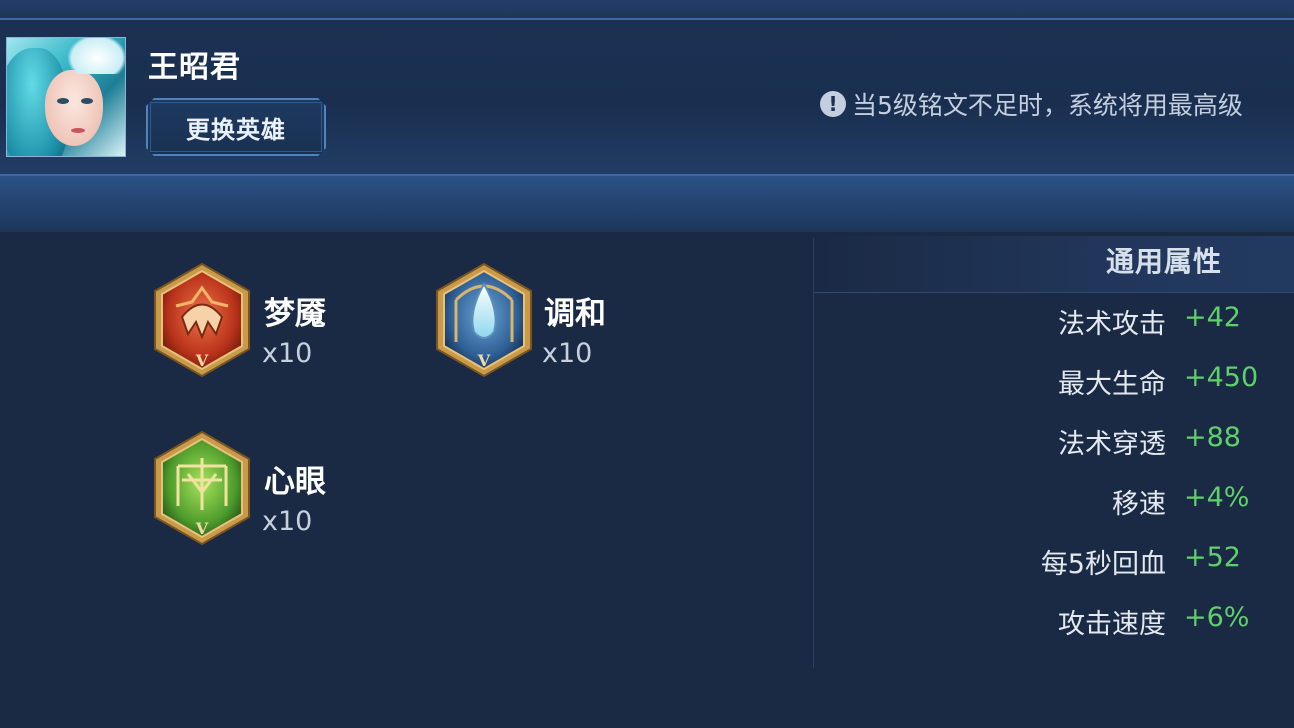  What do you see at coordinates (1212, 557) in the screenshot?
I see `stat-value: +52` at bounding box center [1212, 557].